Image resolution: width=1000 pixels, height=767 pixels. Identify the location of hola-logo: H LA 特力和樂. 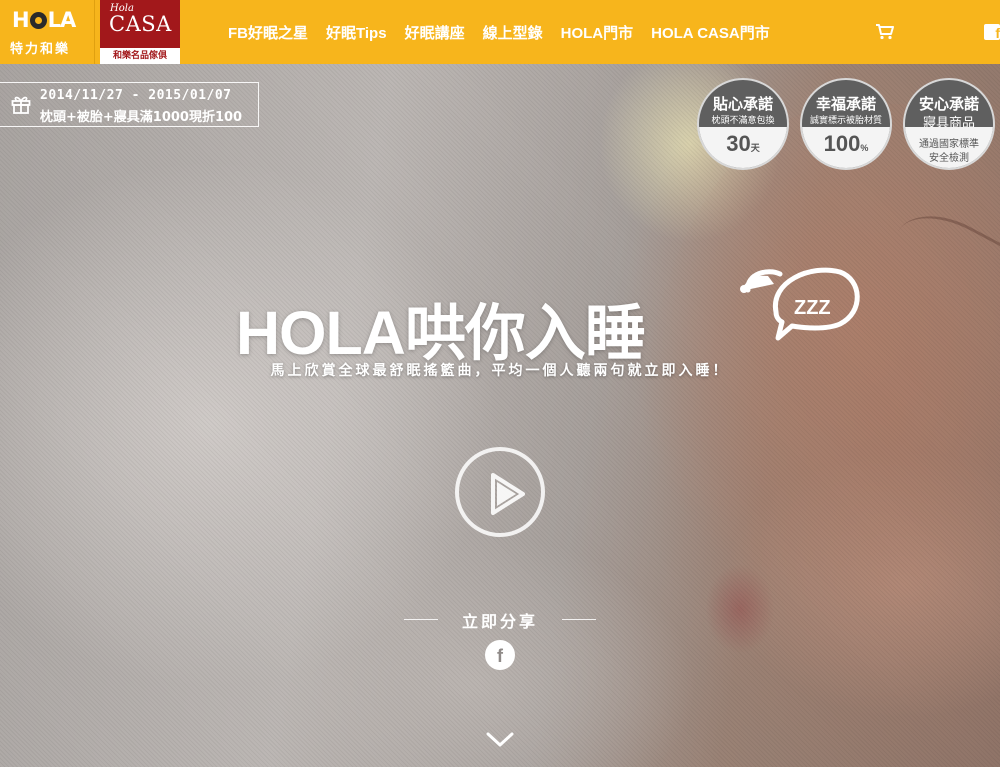
(47, 32).